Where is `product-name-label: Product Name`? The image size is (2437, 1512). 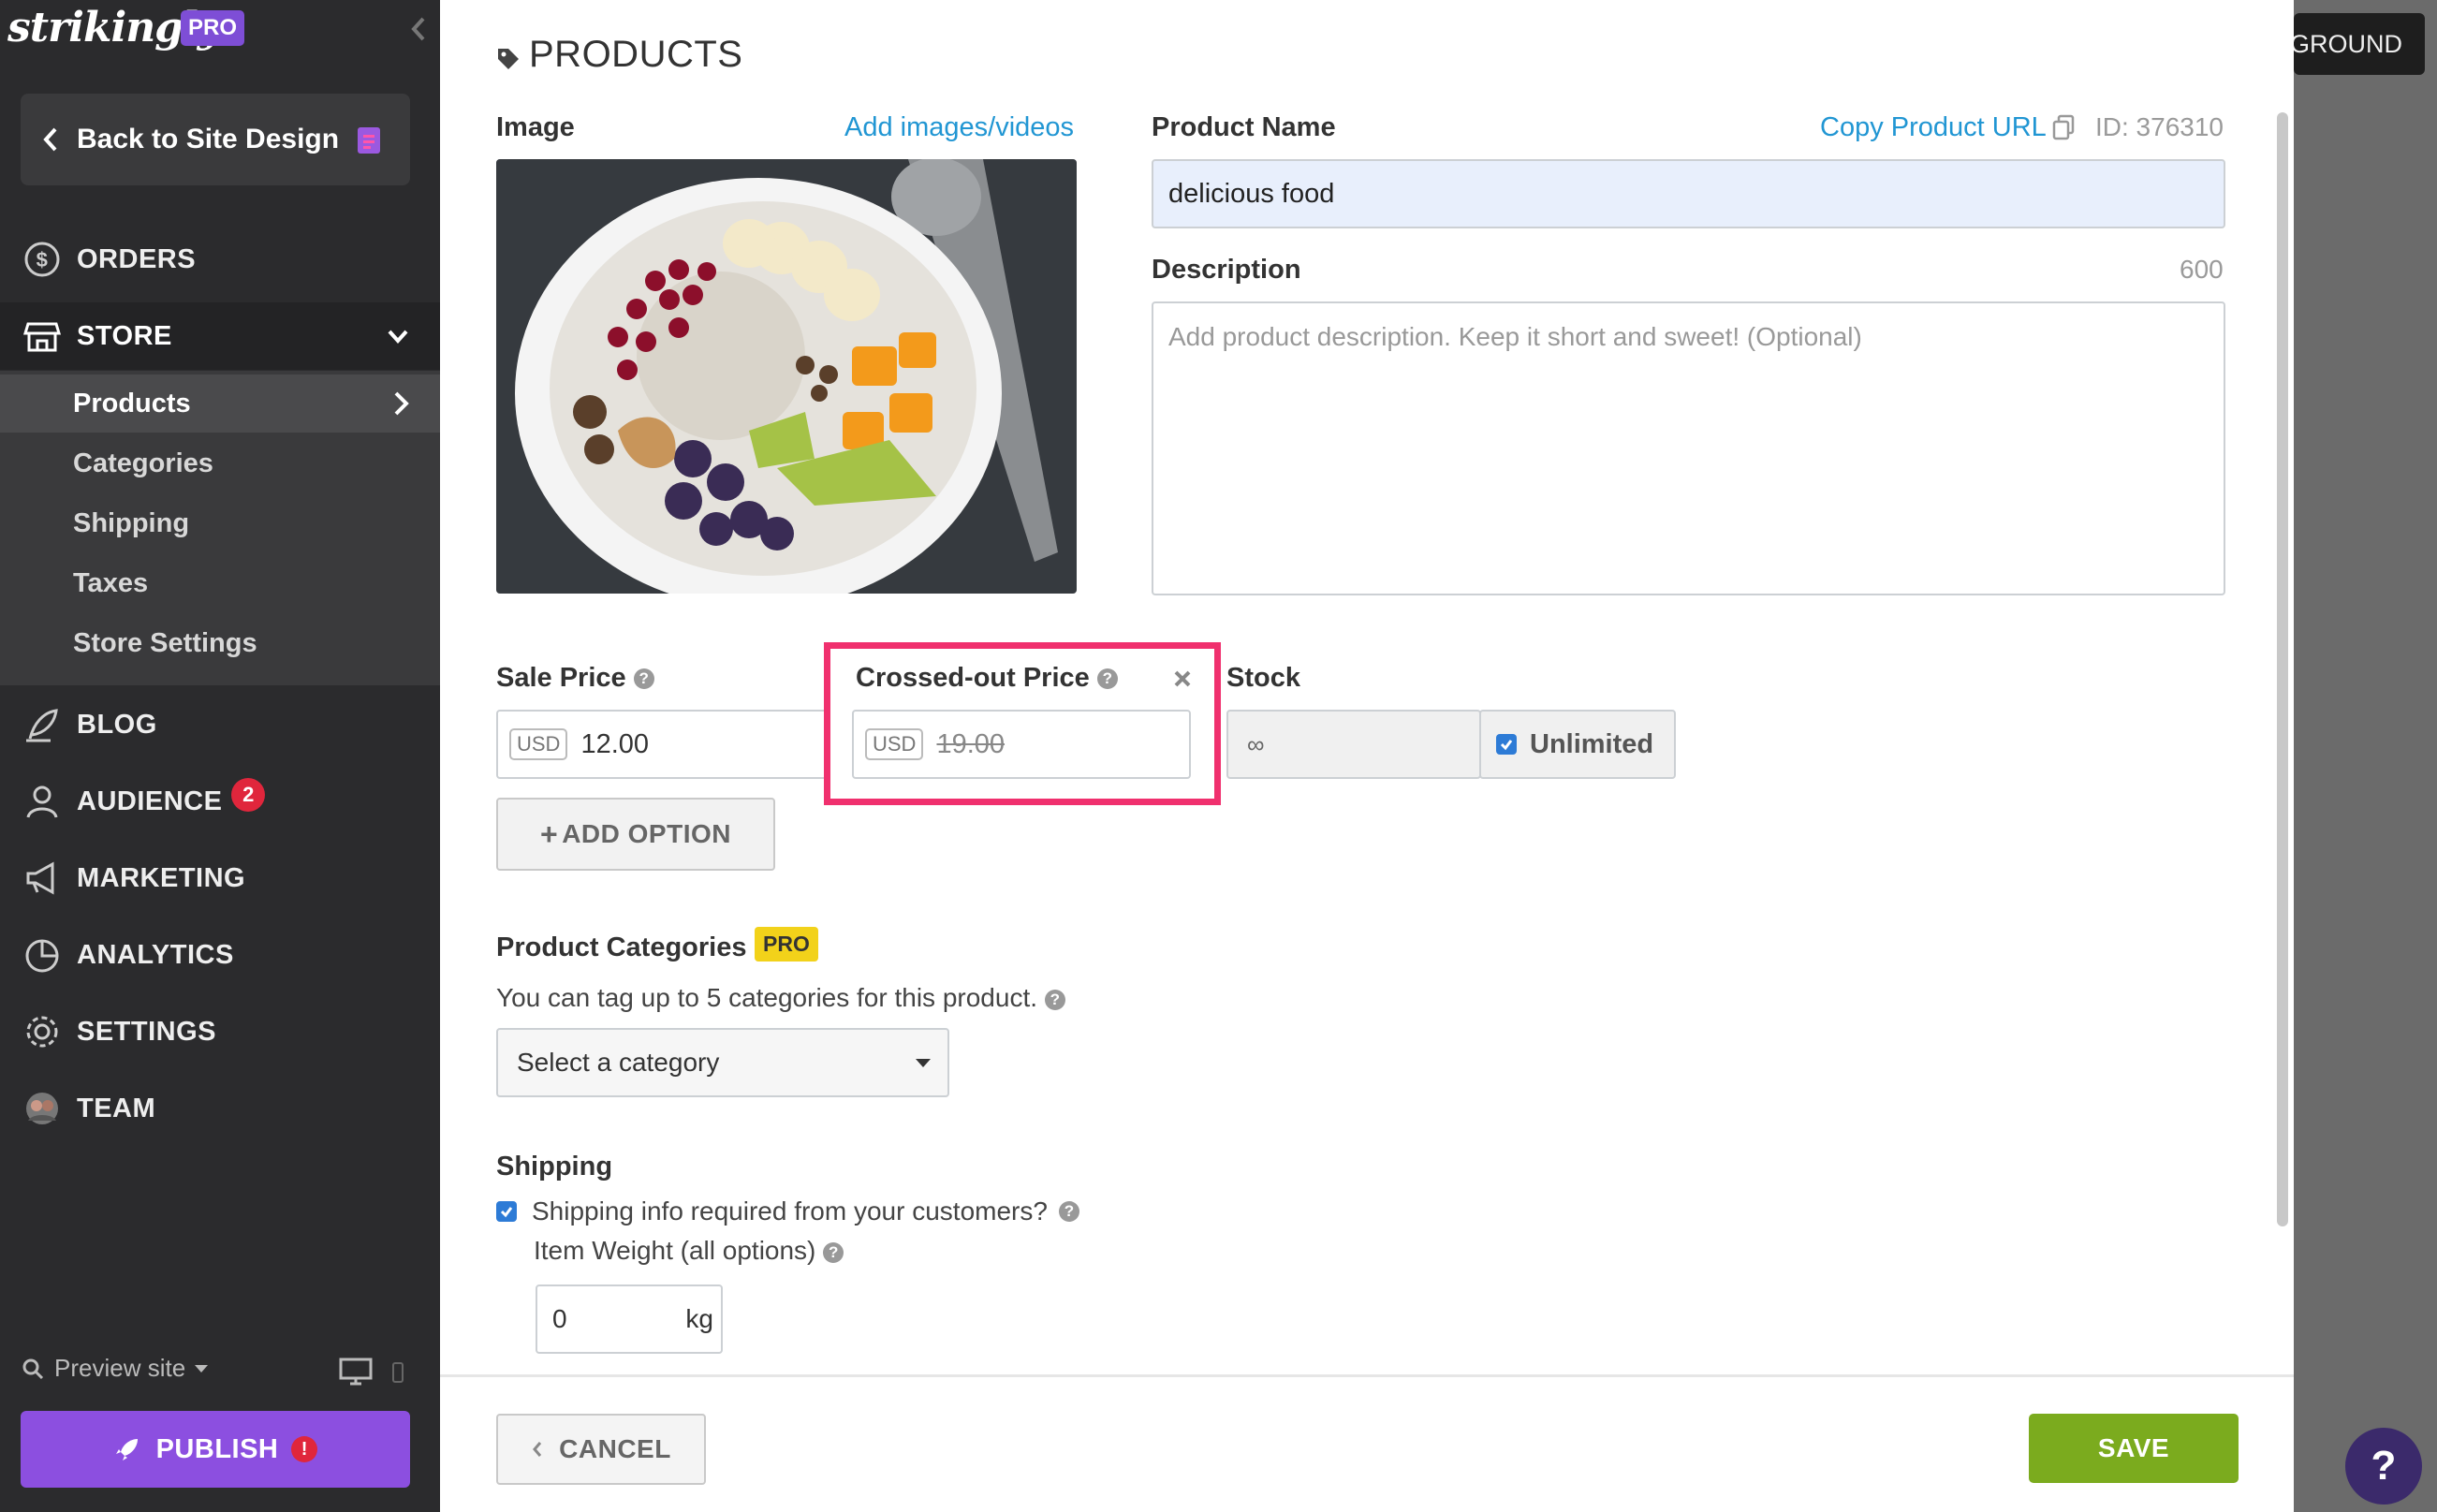
product-name-label: Product Name is located at coordinates (1244, 127).